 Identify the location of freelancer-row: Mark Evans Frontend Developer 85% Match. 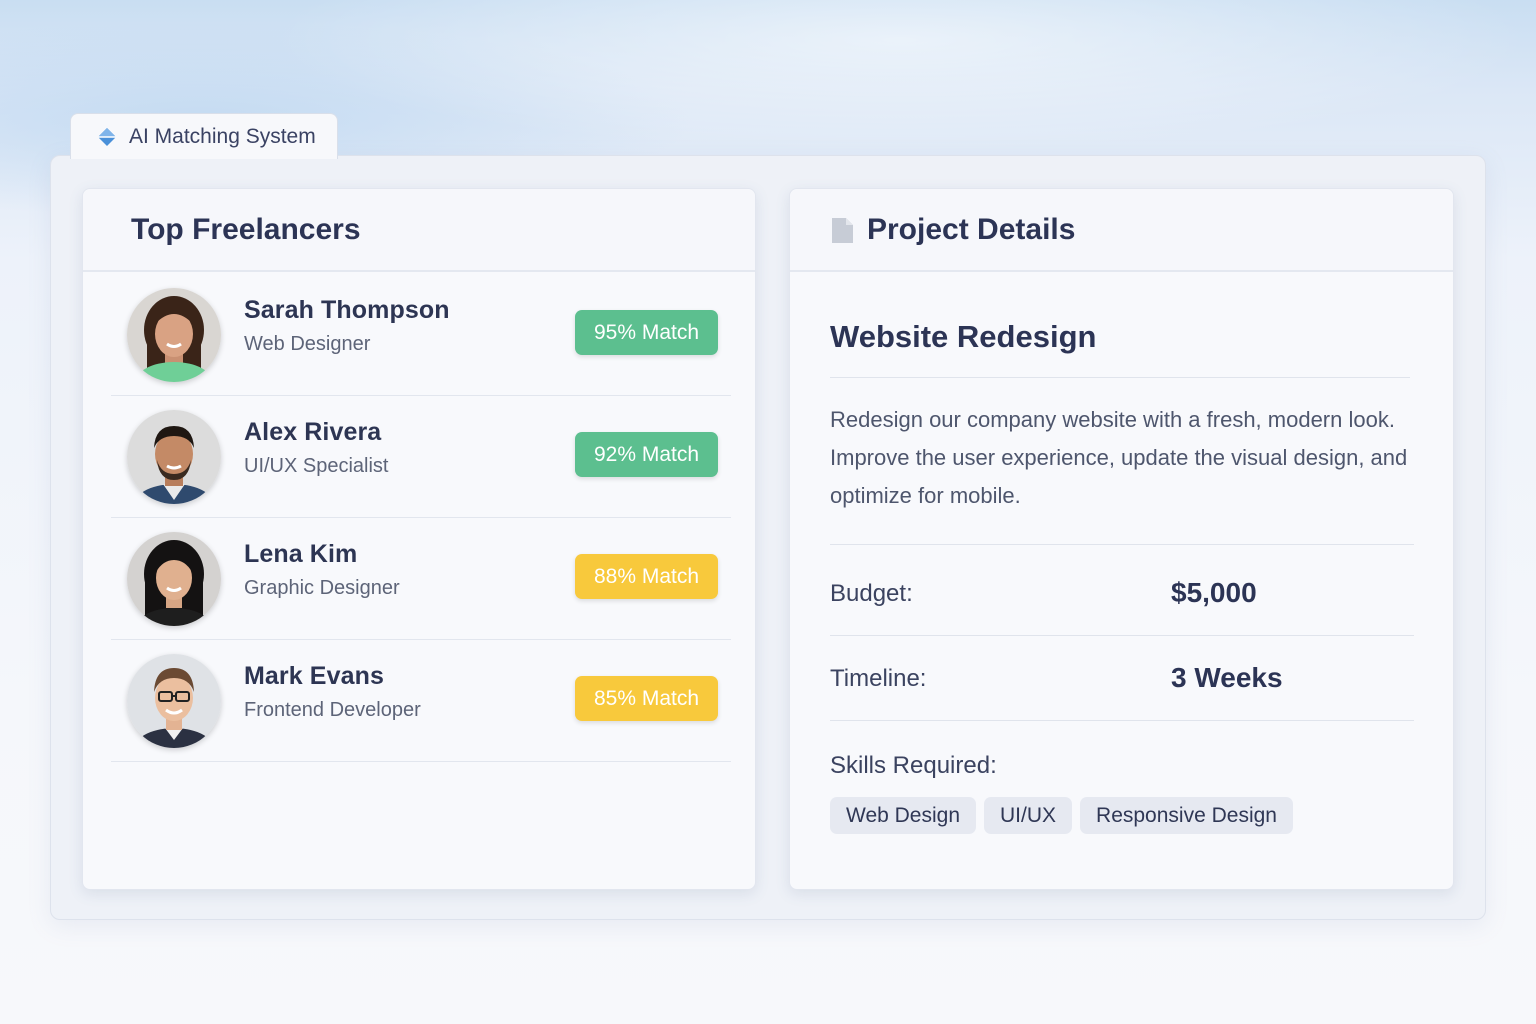
(421, 701).